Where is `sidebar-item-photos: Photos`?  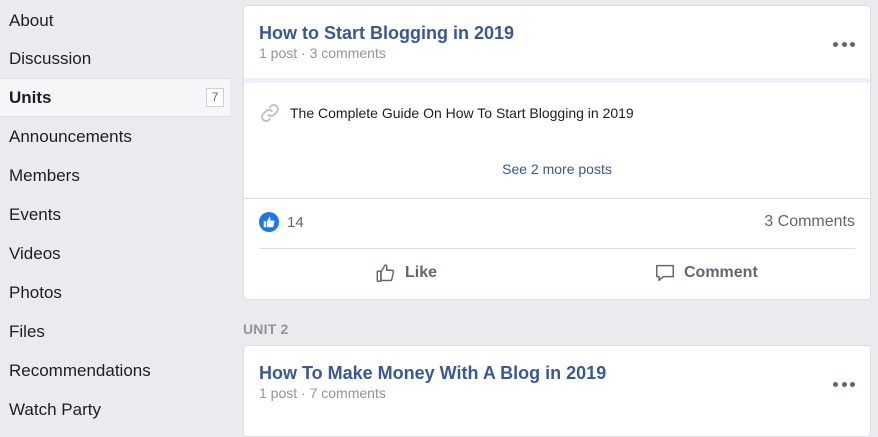 sidebar-item-photos: Photos is located at coordinates (115, 292).